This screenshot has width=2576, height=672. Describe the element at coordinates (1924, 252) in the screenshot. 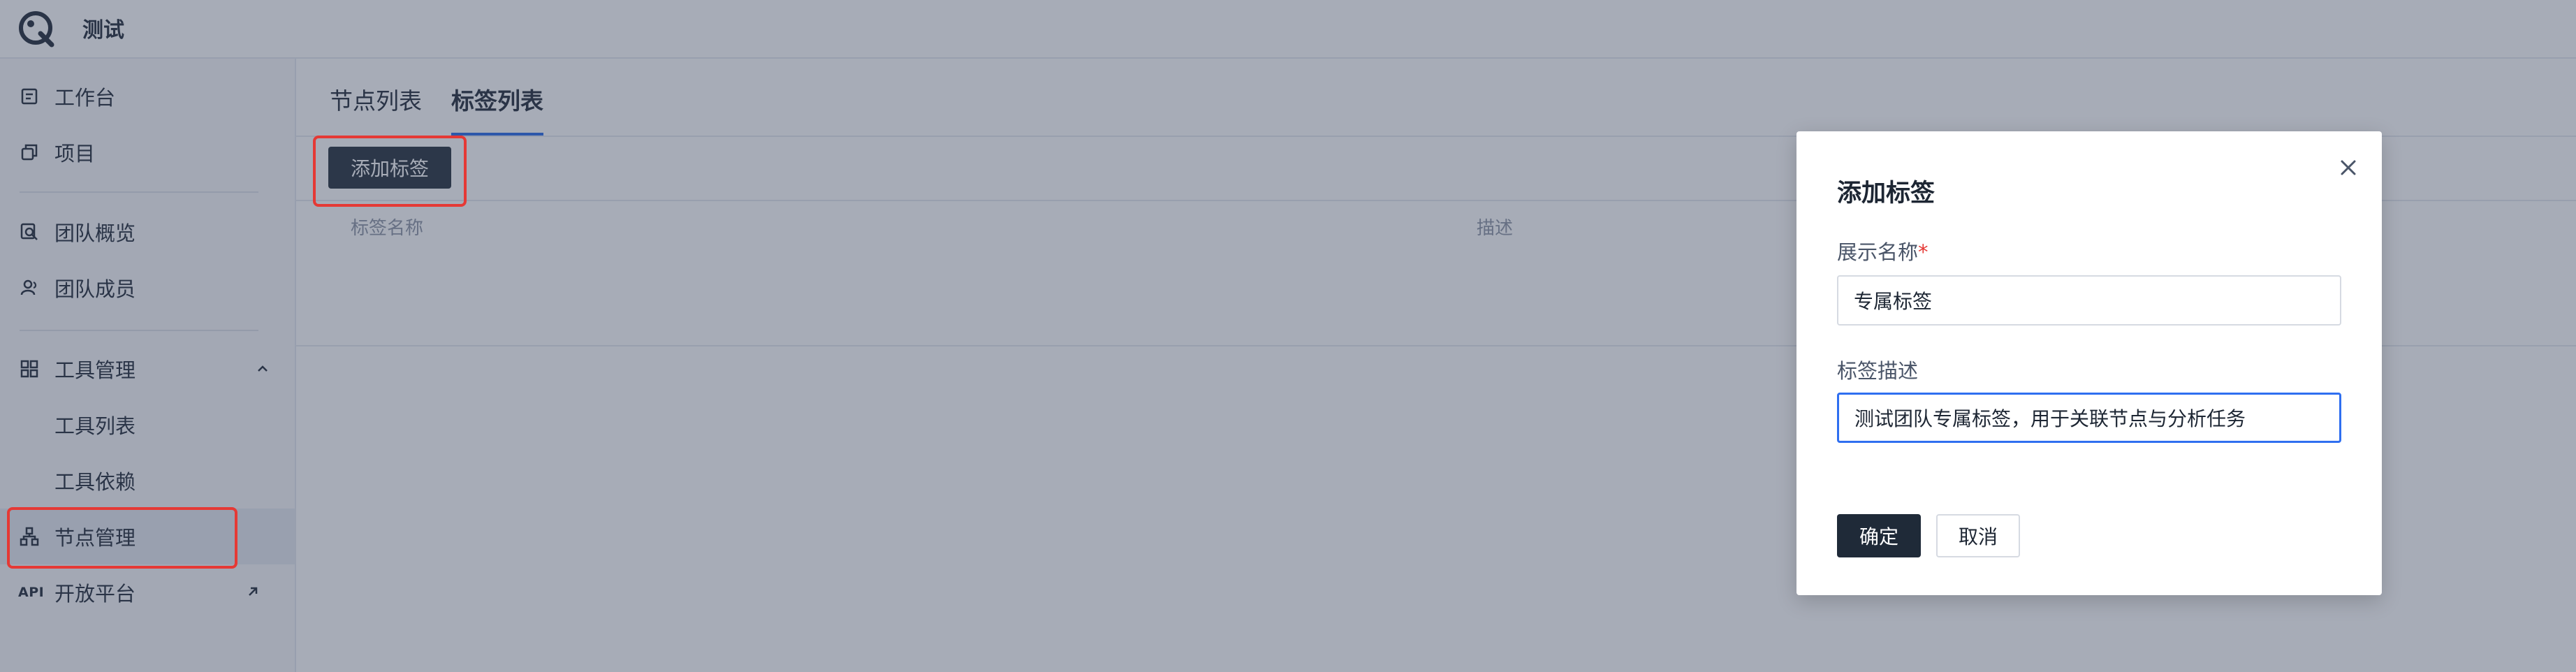

I see `required-mark: *` at that location.